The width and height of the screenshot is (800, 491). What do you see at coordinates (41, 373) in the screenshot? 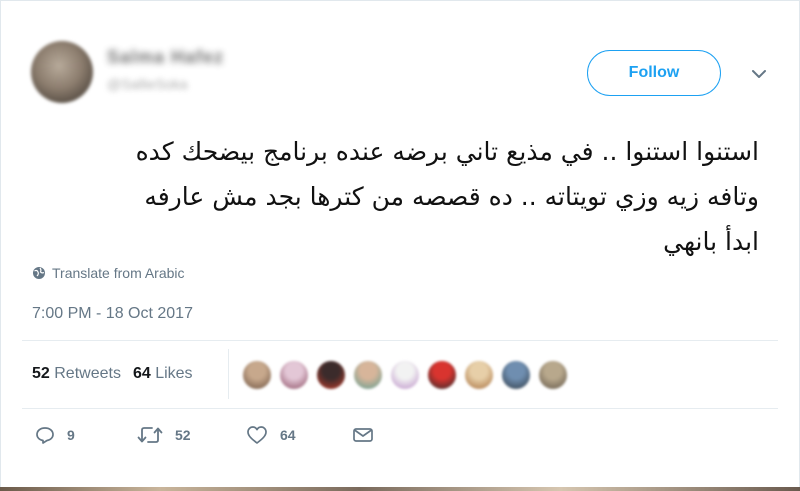
I see `retweets-count: 52` at bounding box center [41, 373].